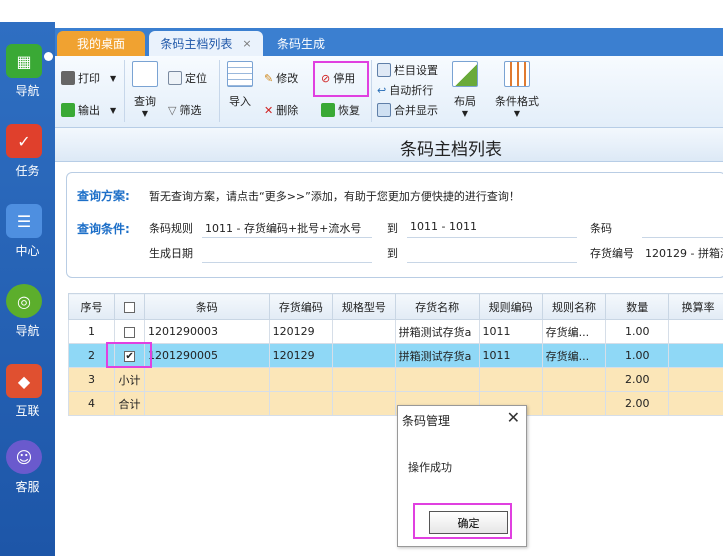 The image size is (723, 556). What do you see at coordinates (240, 101) in the screenshot?
I see `import-label: 导入` at bounding box center [240, 101].